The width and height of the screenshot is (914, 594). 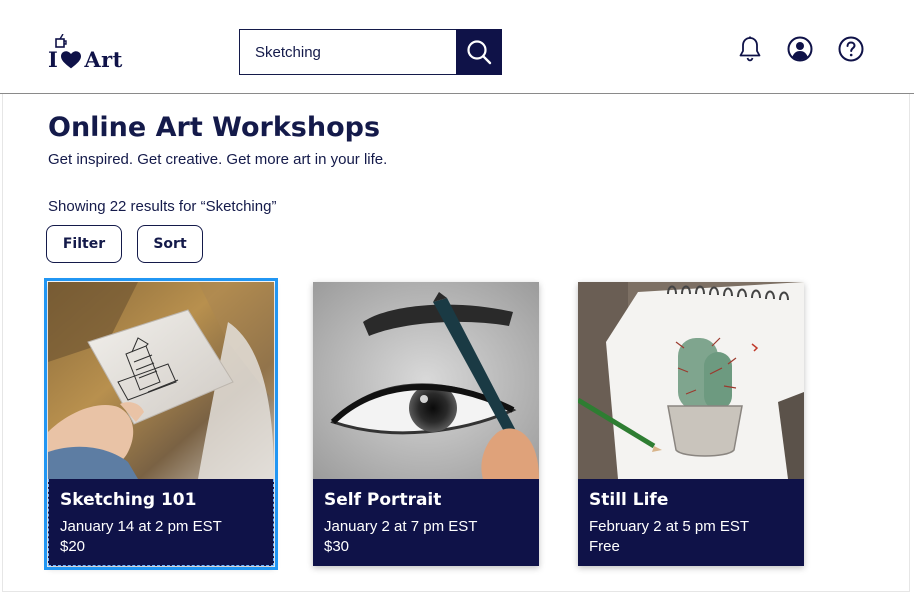 I want to click on heart-icon, so click(x=71, y=60).